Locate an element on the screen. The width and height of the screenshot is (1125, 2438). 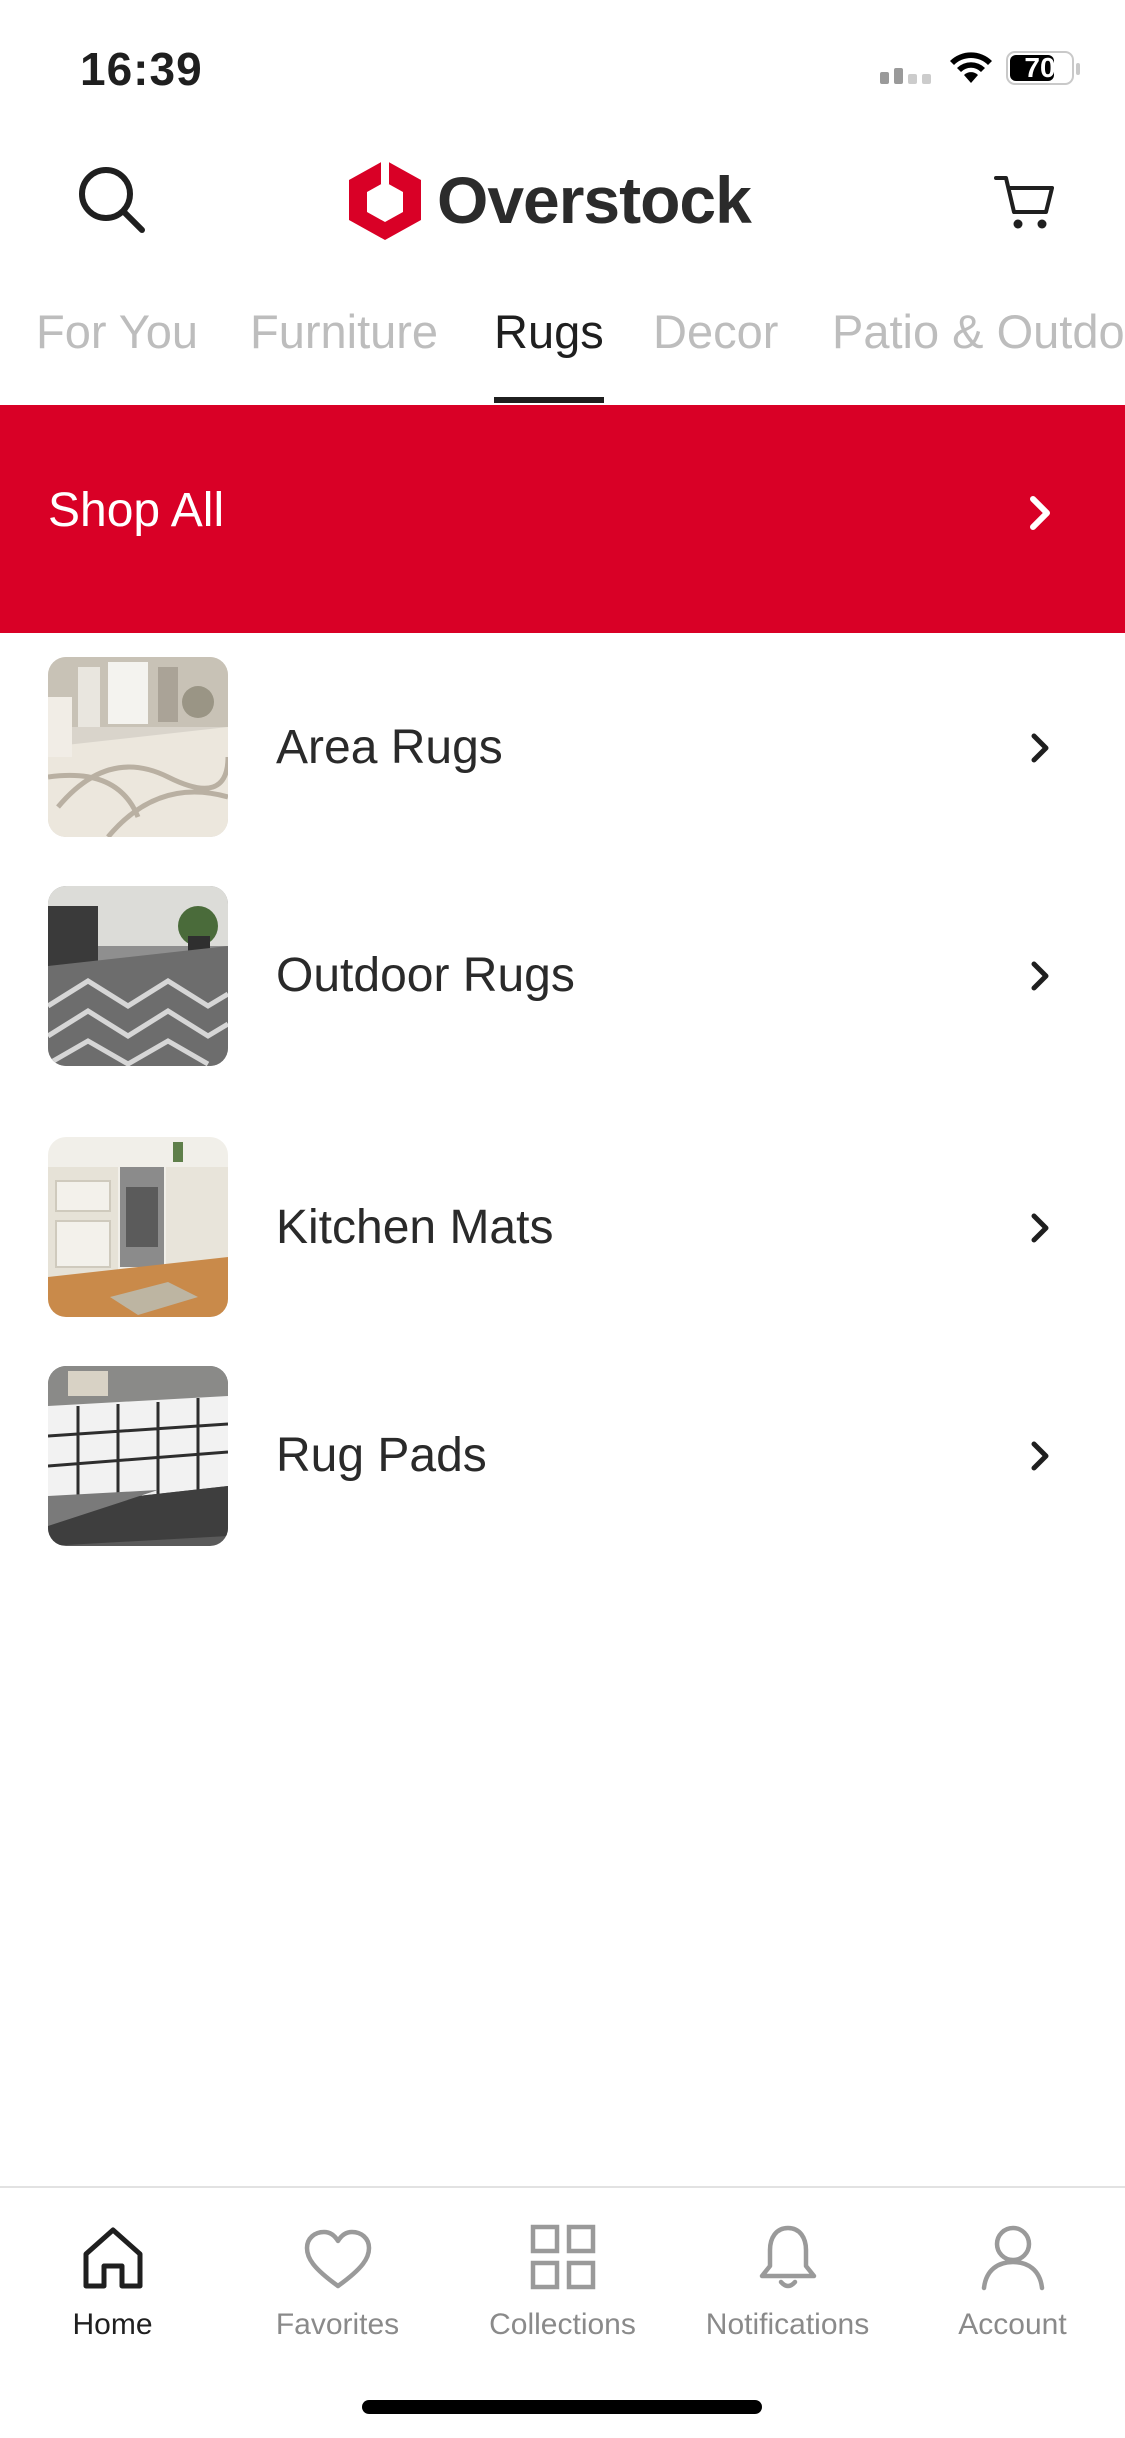
list-item-kitchen-mats: Kitchen Mats is located at coordinates (562, 1230).